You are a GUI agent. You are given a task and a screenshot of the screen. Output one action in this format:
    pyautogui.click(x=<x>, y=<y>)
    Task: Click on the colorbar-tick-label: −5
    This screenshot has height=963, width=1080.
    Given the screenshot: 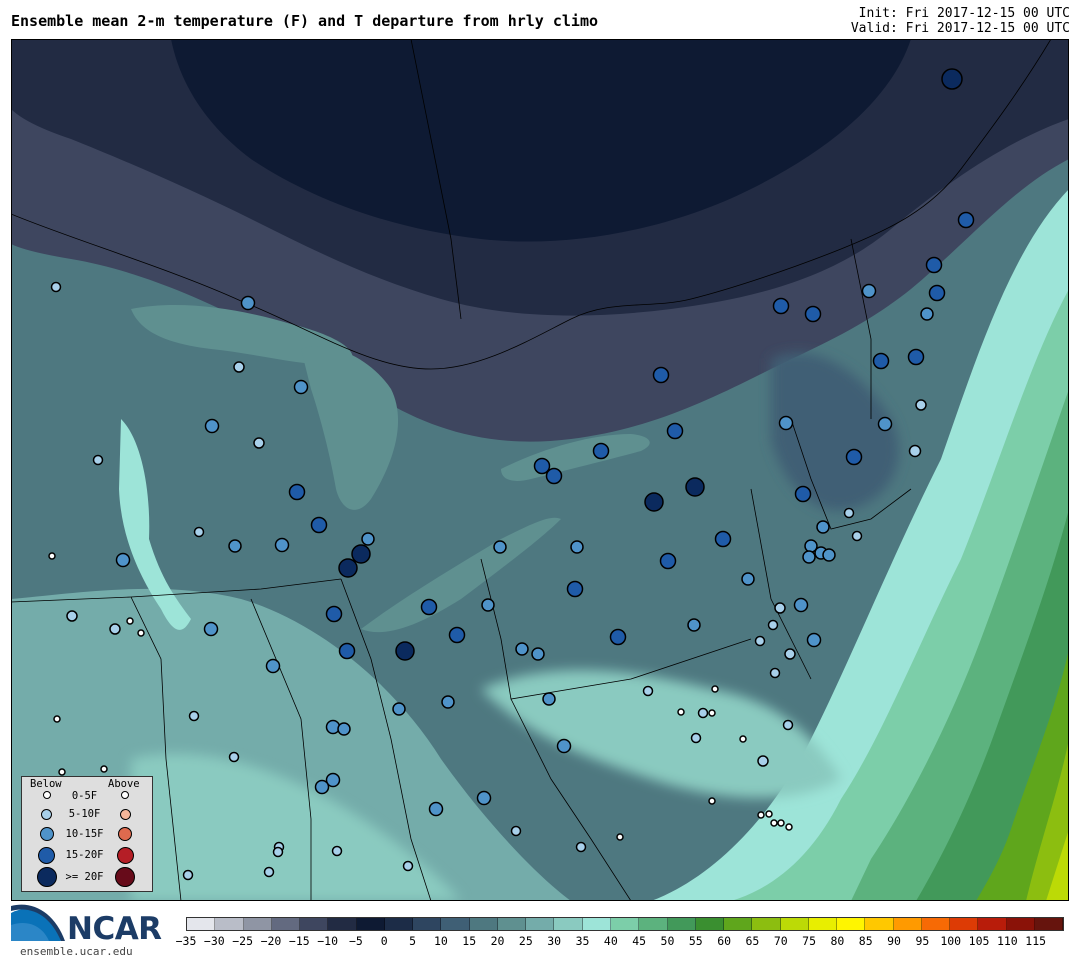 What is the action you would take?
    pyautogui.click(x=355, y=941)
    